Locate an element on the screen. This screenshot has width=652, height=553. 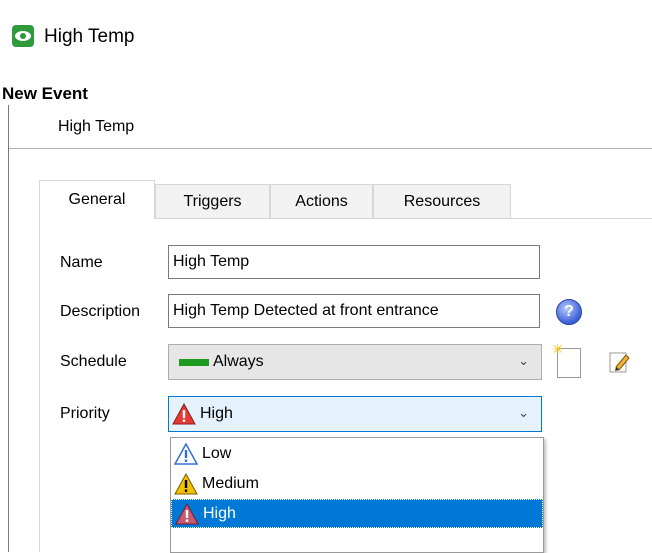
left-border is located at coordinates (8, 350).